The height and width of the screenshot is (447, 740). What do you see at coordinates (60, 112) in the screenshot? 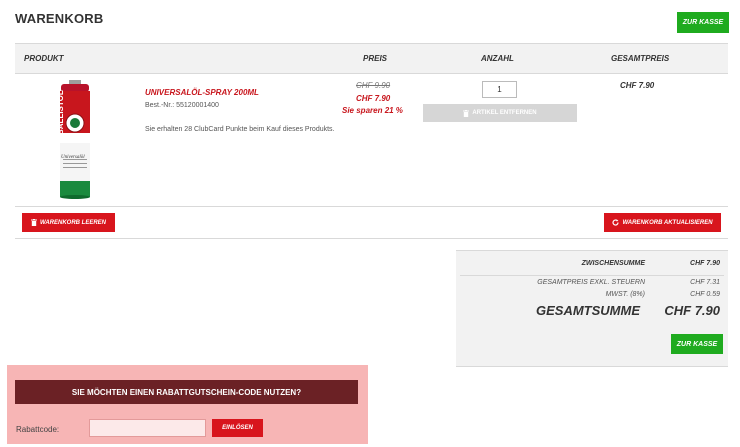
I see `product-image-brand-text: BALLISTOL` at bounding box center [60, 112].